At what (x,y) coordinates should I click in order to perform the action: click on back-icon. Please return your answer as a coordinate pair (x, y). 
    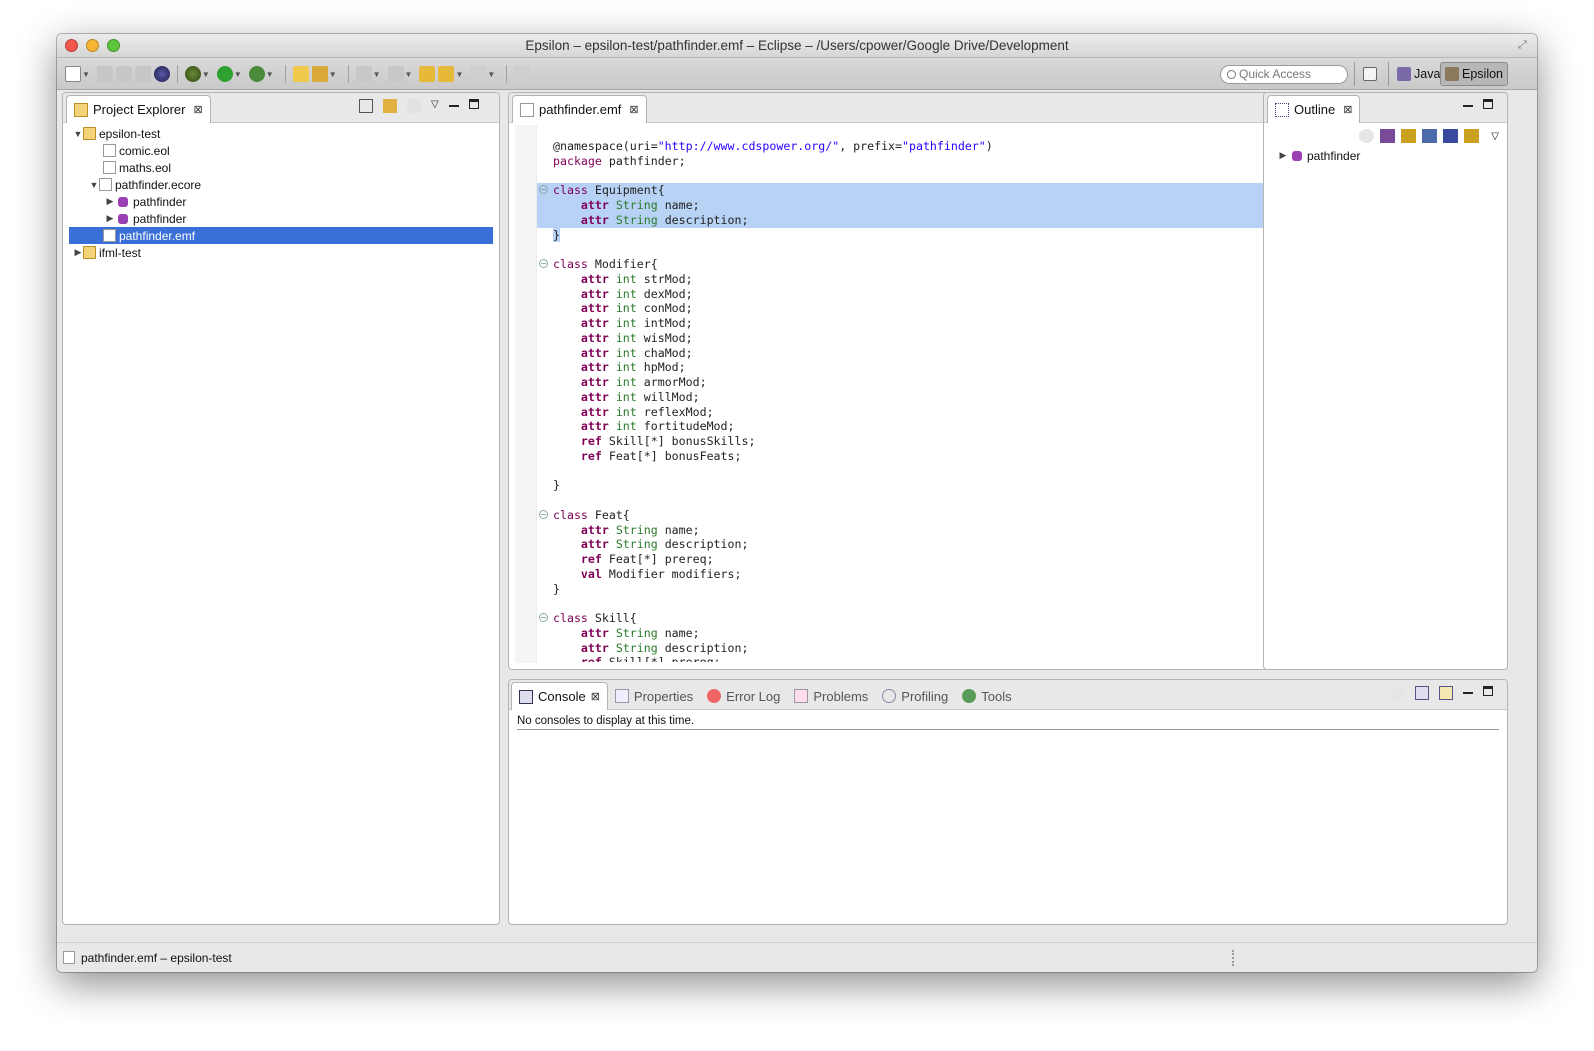
    Looking at the image, I should click on (446, 74).